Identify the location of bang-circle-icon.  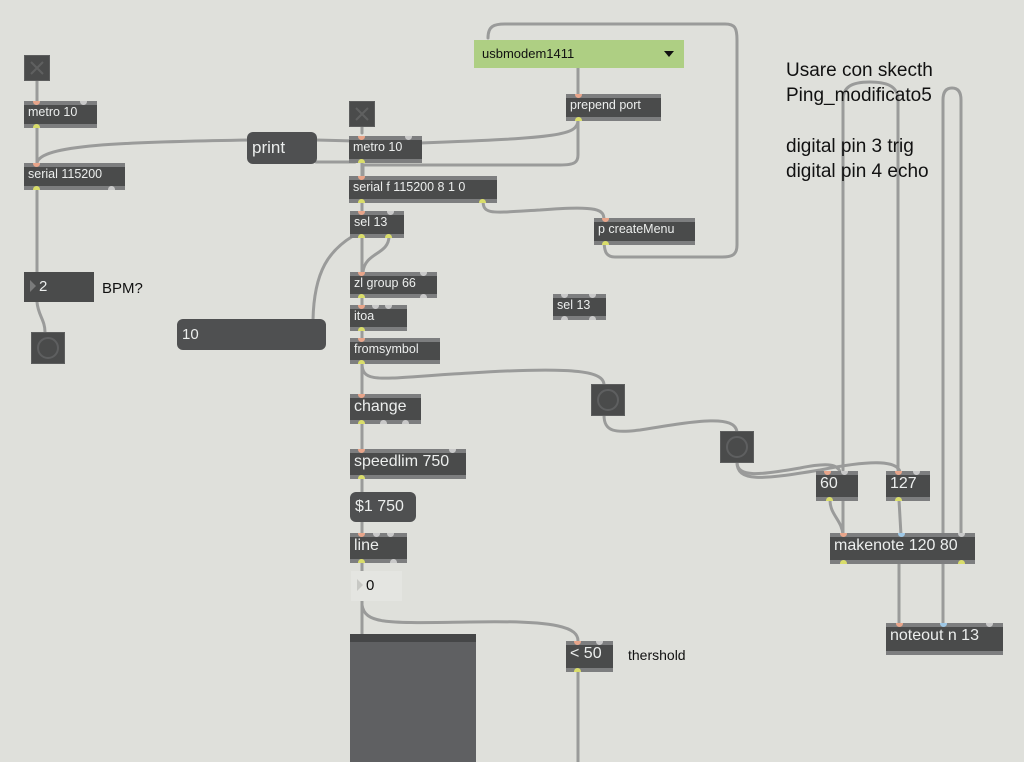
(48, 348).